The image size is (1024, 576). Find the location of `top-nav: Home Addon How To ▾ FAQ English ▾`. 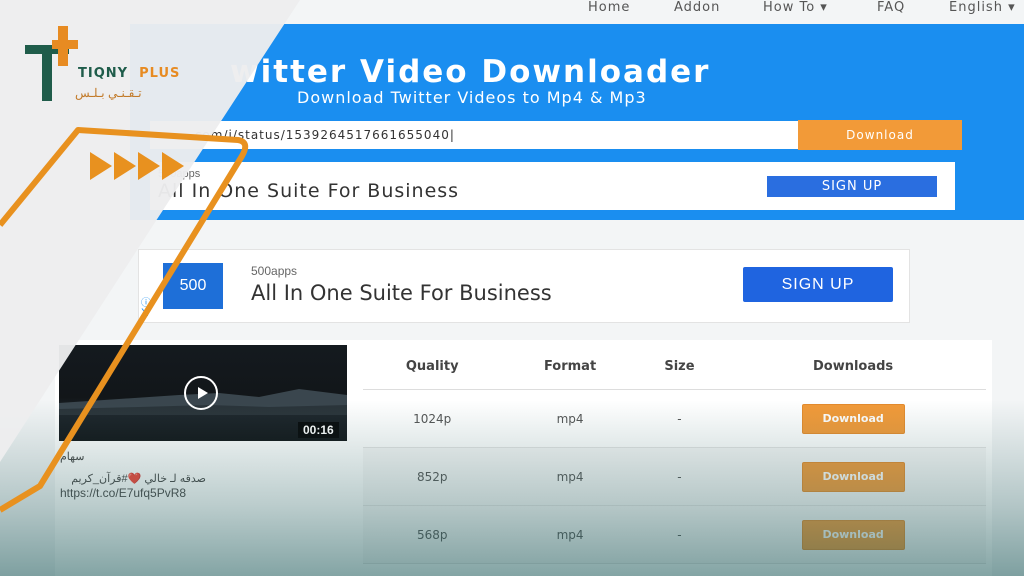

top-nav: Home Addon How To ▾ FAQ English ▾ is located at coordinates (792, 11).